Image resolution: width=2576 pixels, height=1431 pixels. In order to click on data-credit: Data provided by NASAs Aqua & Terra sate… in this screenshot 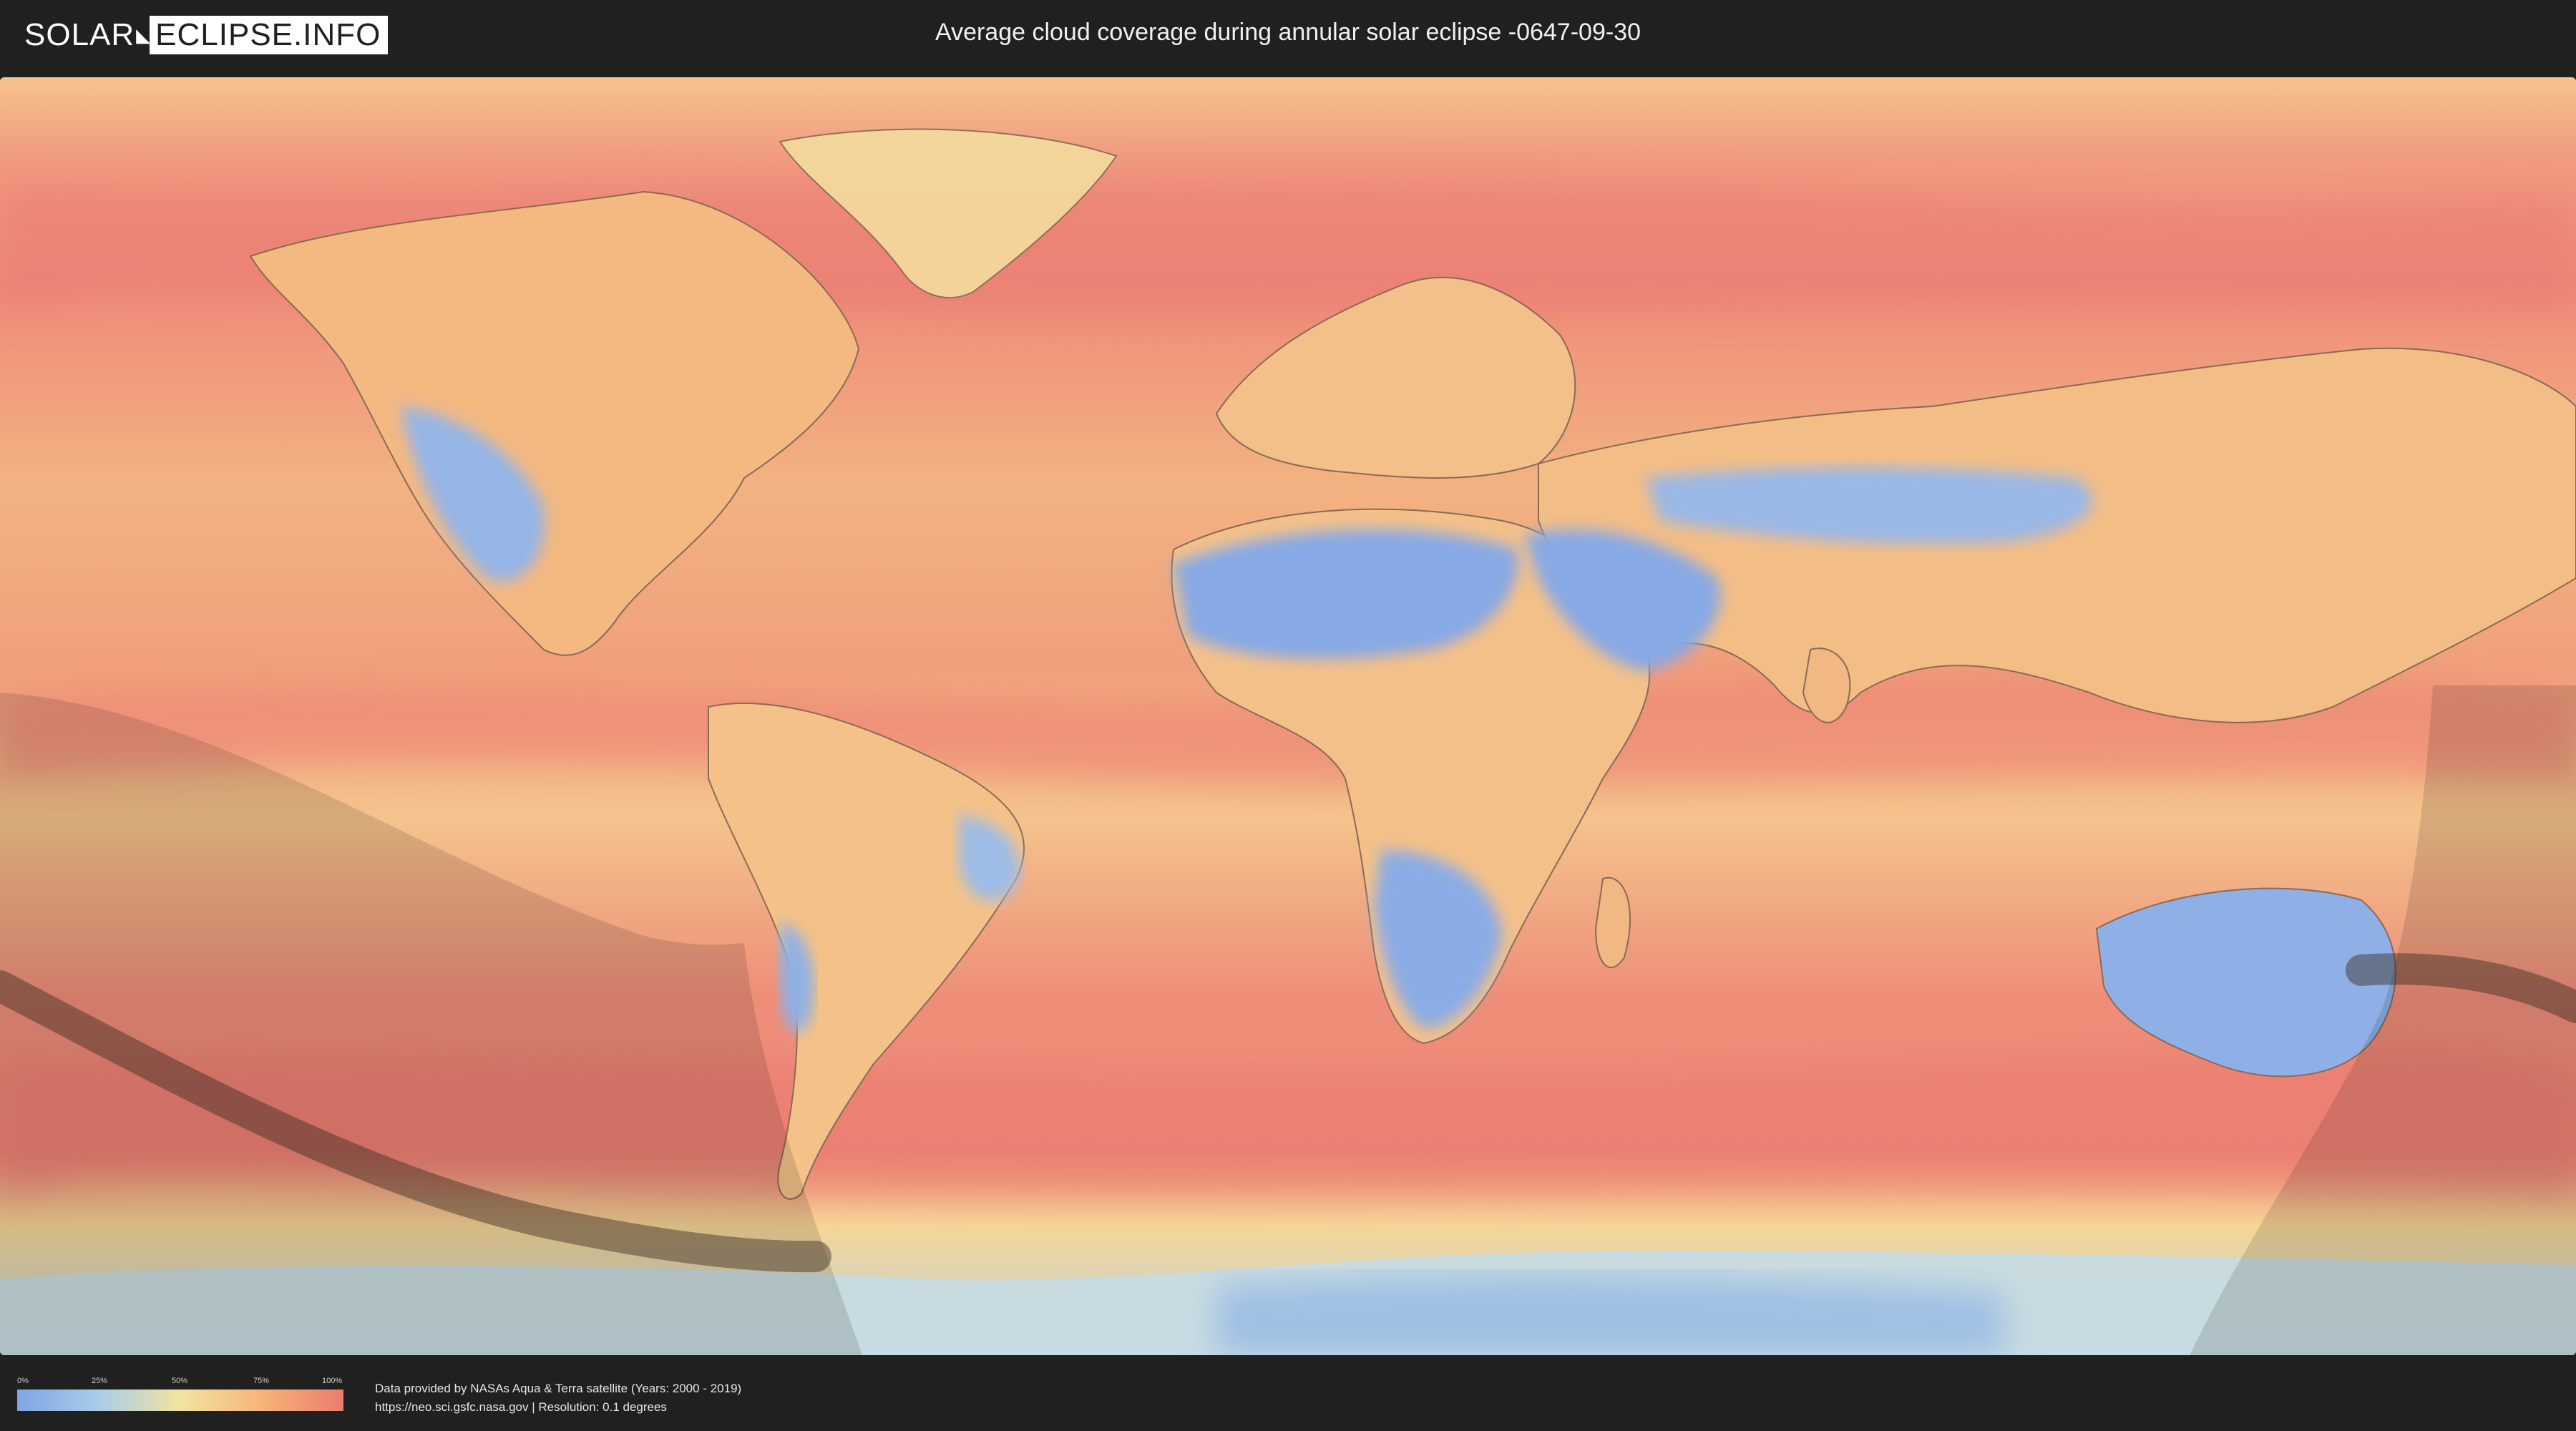, I will do `click(558, 1398)`.